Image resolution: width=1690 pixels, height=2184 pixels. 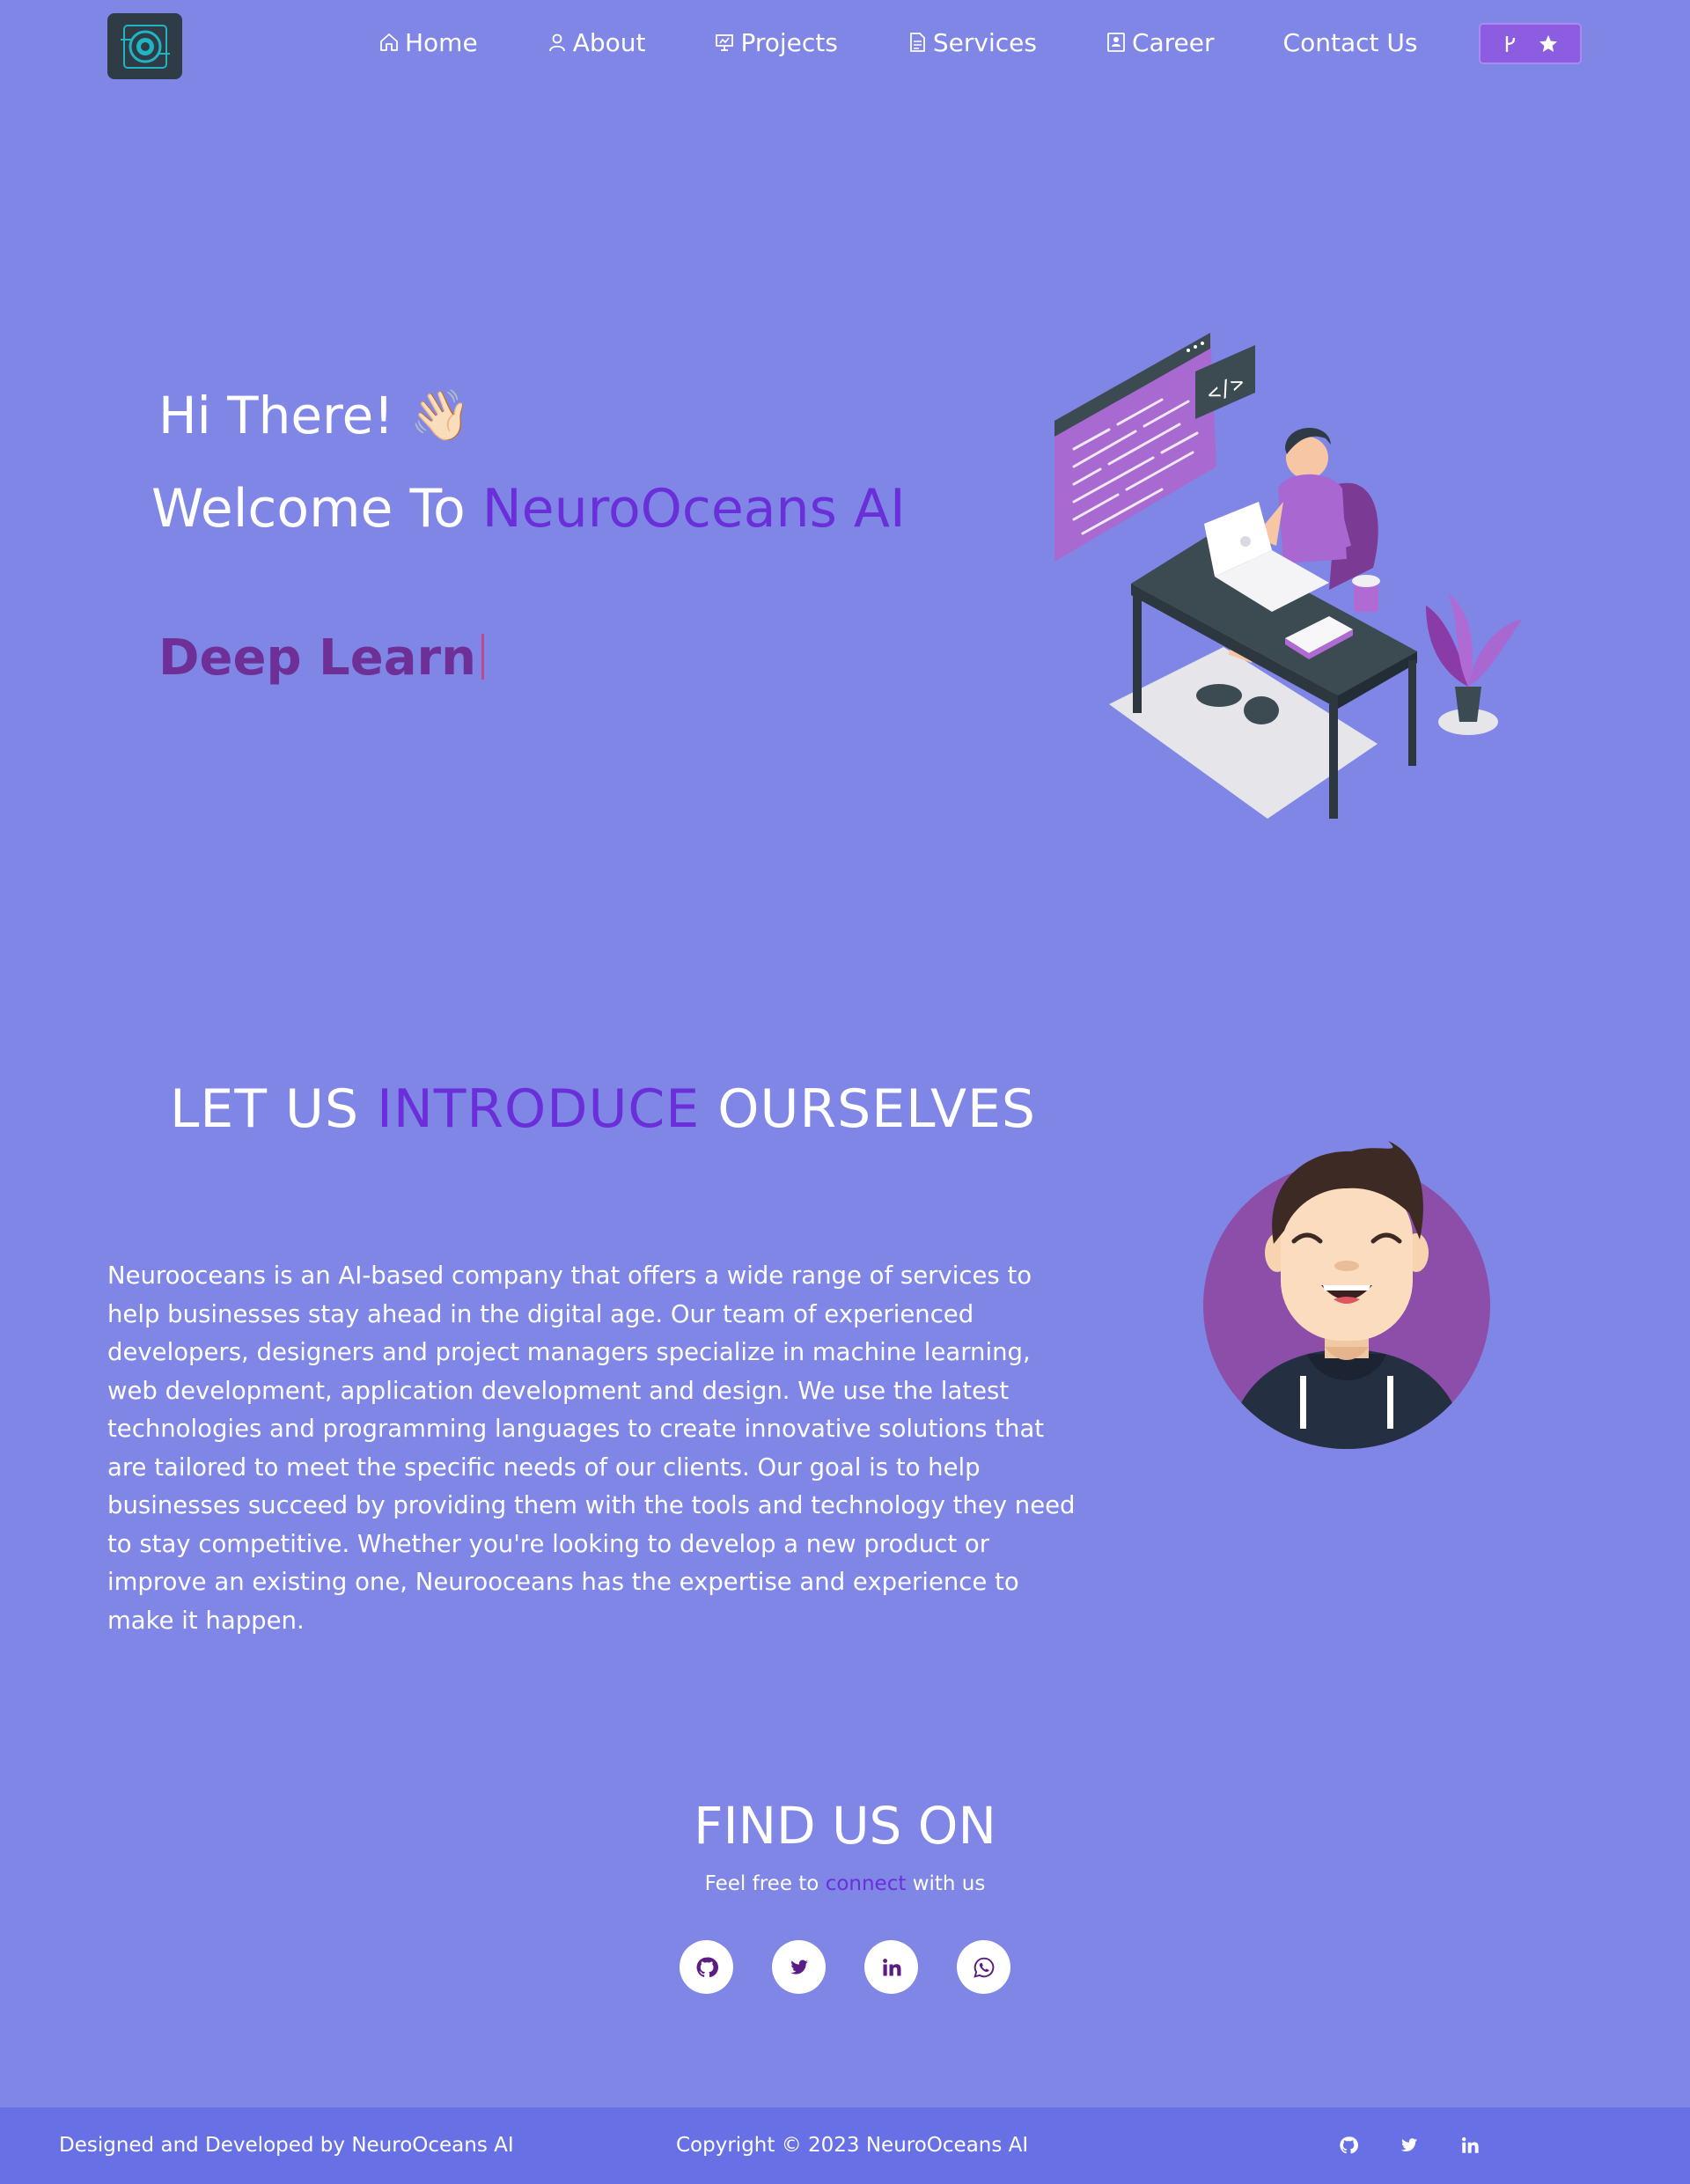 I want to click on hero-greeting: Hi There! 👋🏻, so click(x=314, y=416).